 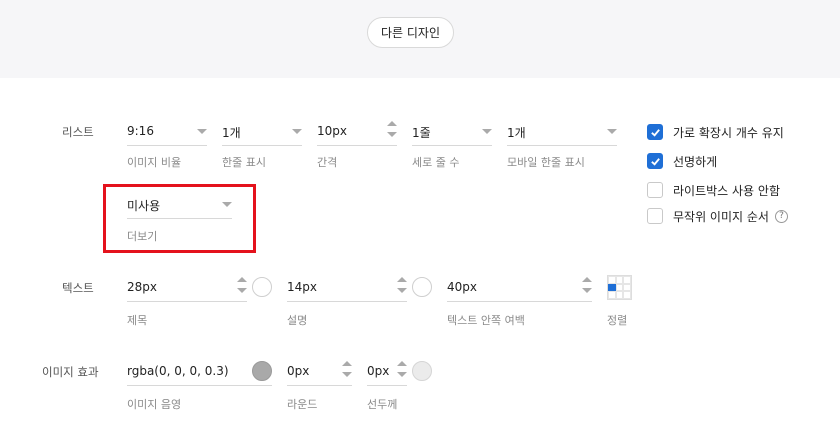 I want to click on mobile-per-row-caption: 모바일 한줄 표시, so click(x=546, y=162).